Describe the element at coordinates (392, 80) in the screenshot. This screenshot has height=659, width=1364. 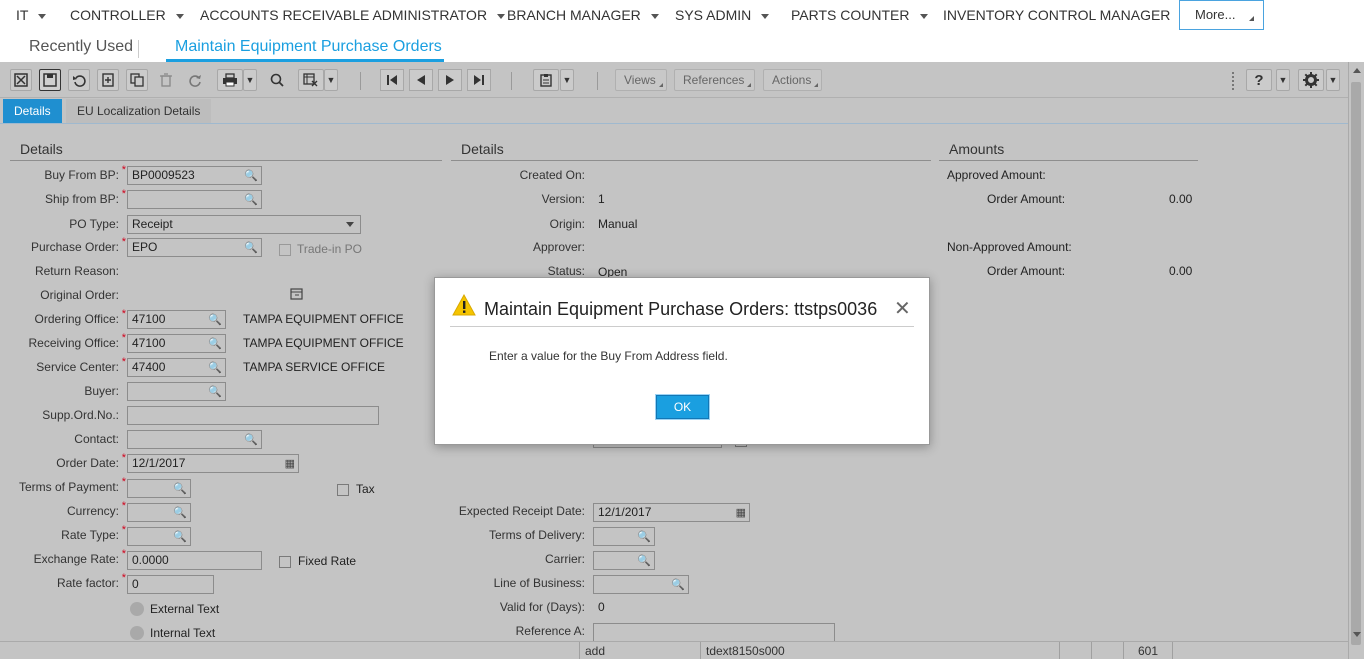
I see `first-record-icon` at that location.